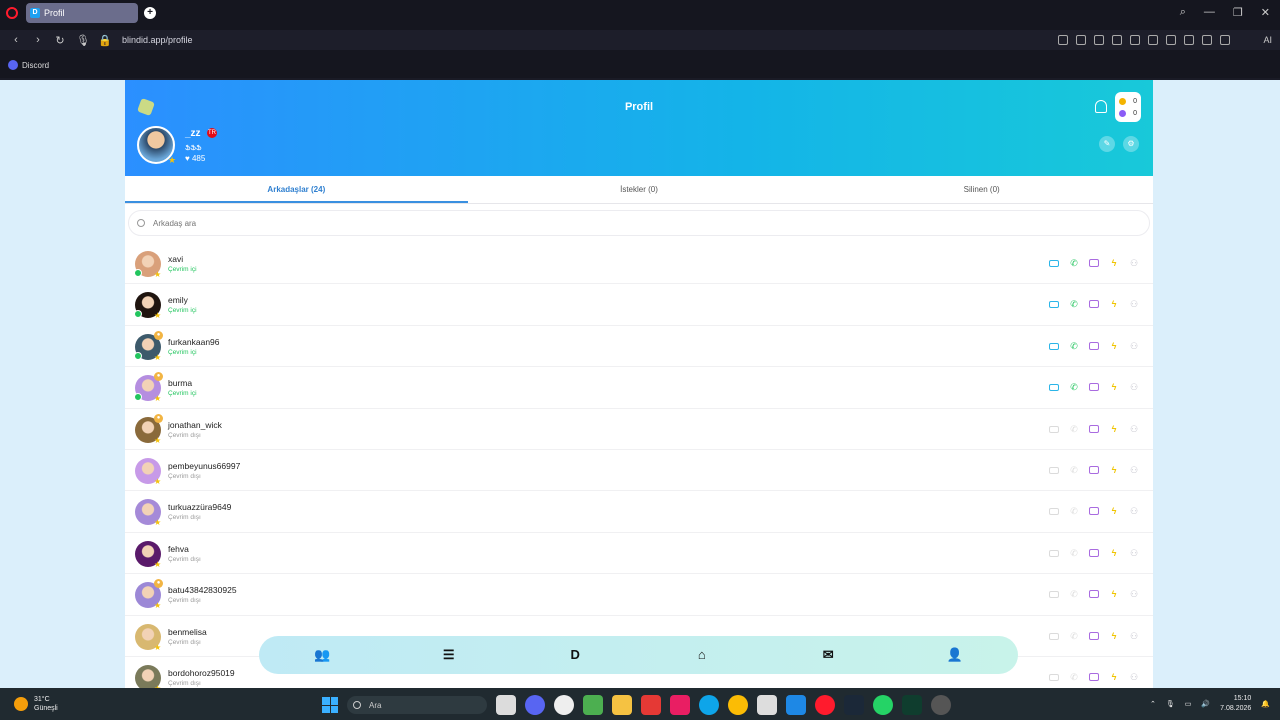  I want to click on friend-name: fehva, so click(178, 549).